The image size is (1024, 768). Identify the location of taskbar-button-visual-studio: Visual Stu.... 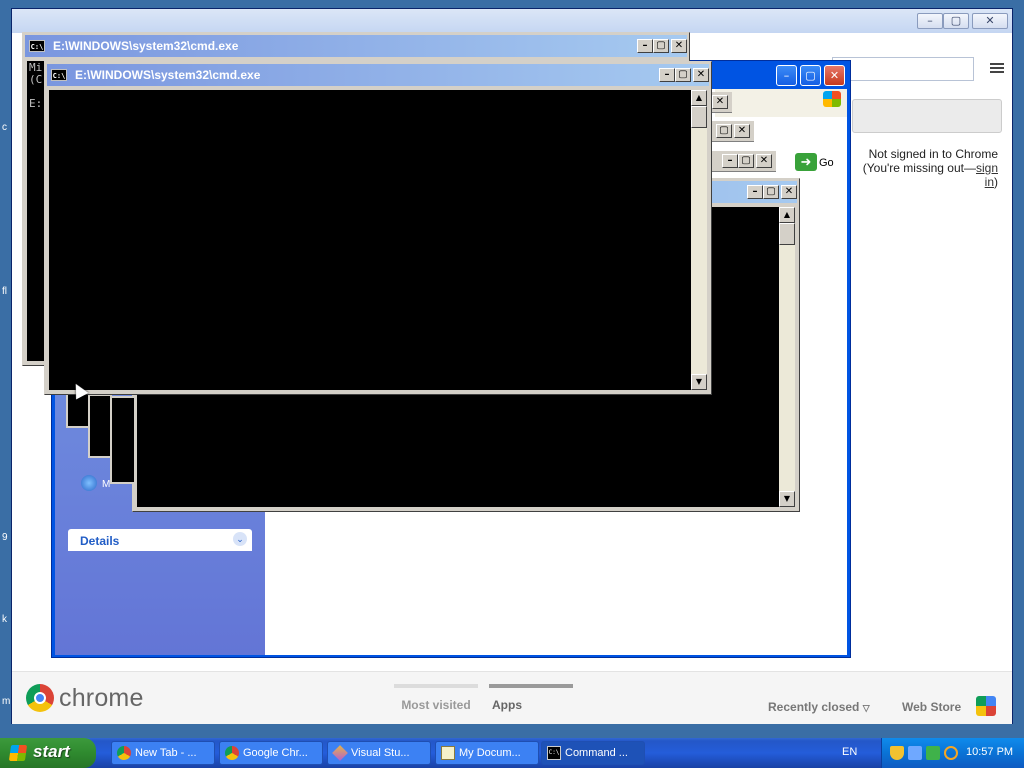
(379, 753).